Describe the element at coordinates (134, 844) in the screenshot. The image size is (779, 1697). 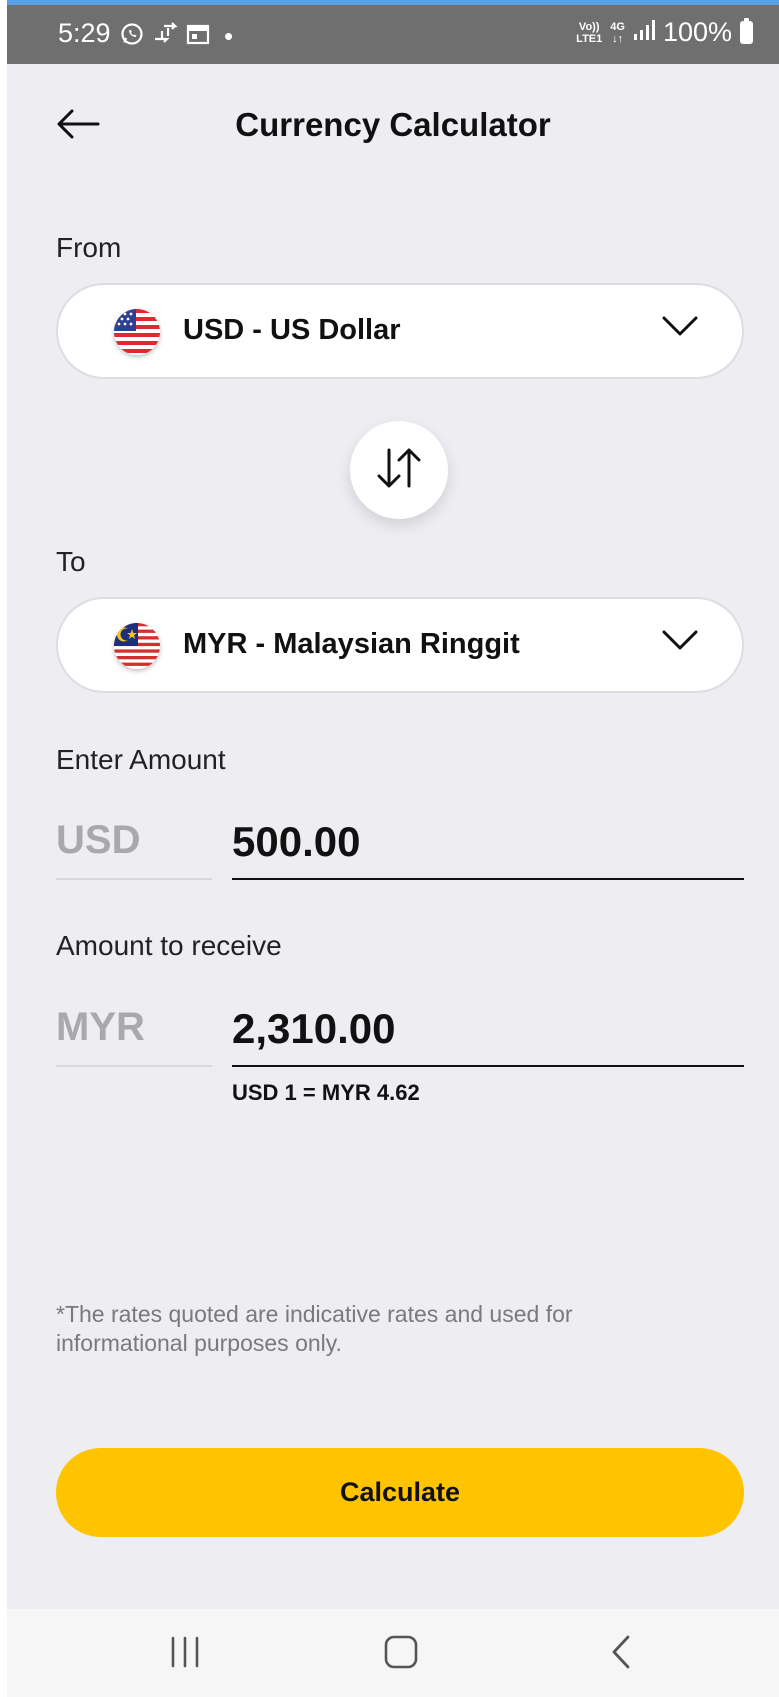
I see `source-currency-code: USD` at that location.